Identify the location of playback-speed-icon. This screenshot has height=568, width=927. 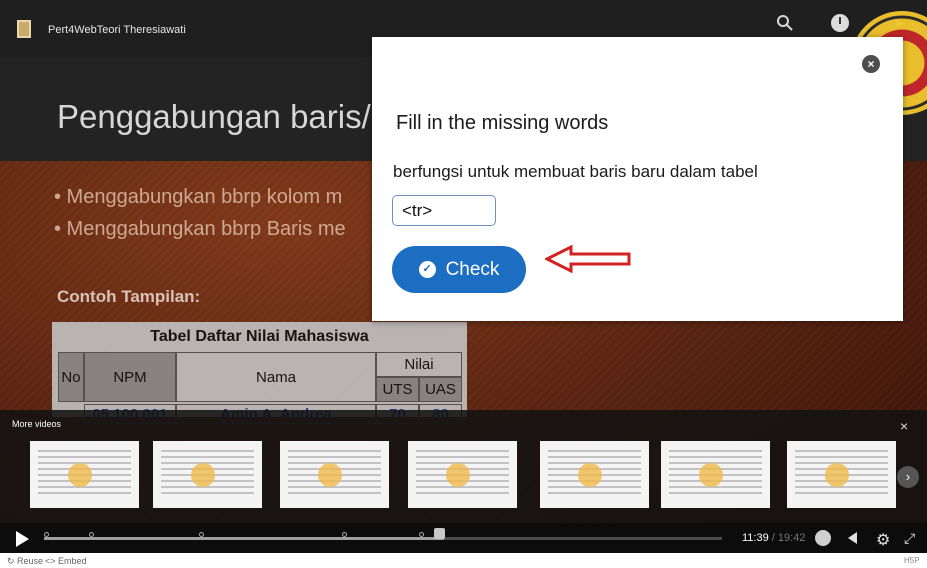
(823, 538).